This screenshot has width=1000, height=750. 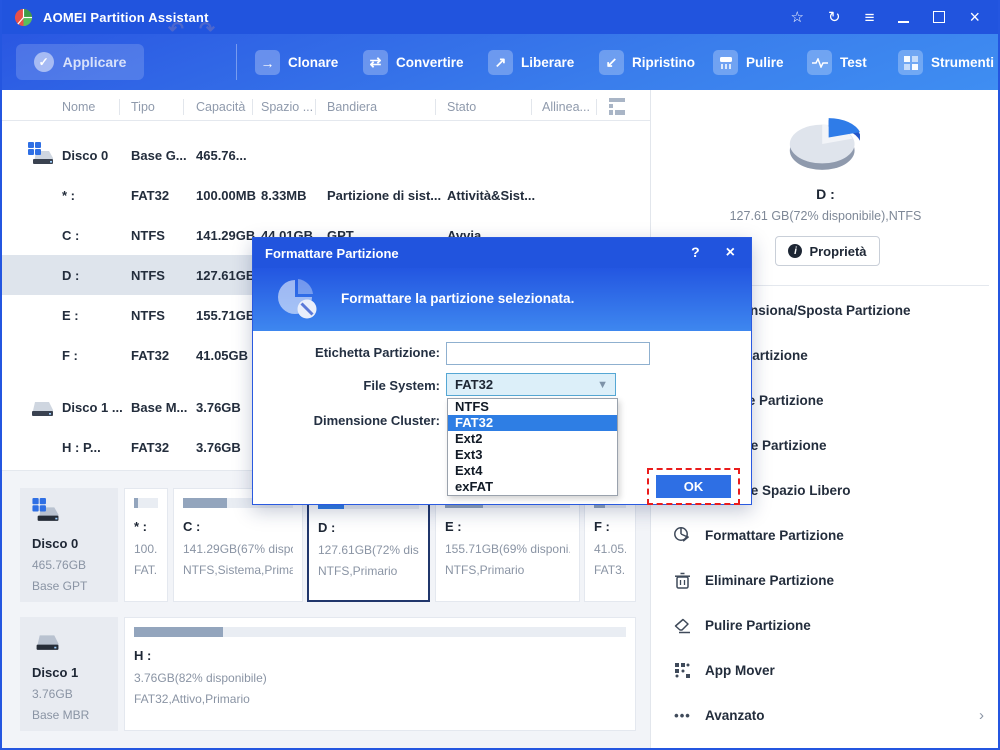 What do you see at coordinates (837, 62) in the screenshot?
I see `toolbar-item-test: Test` at bounding box center [837, 62].